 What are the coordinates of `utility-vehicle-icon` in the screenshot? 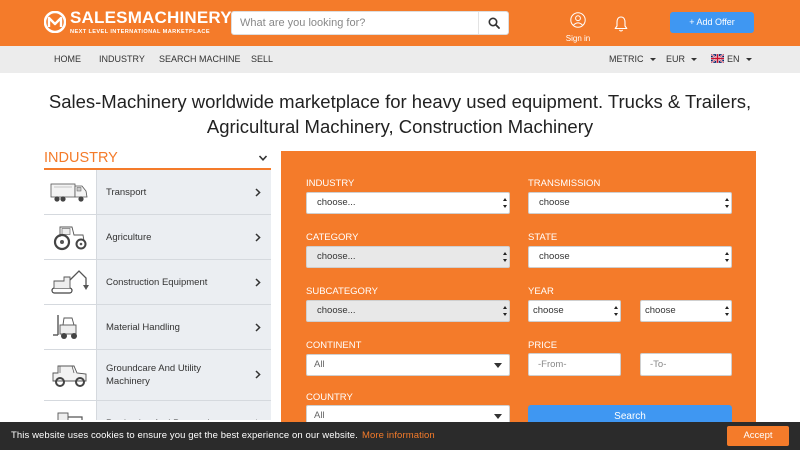 It's located at (69, 376).